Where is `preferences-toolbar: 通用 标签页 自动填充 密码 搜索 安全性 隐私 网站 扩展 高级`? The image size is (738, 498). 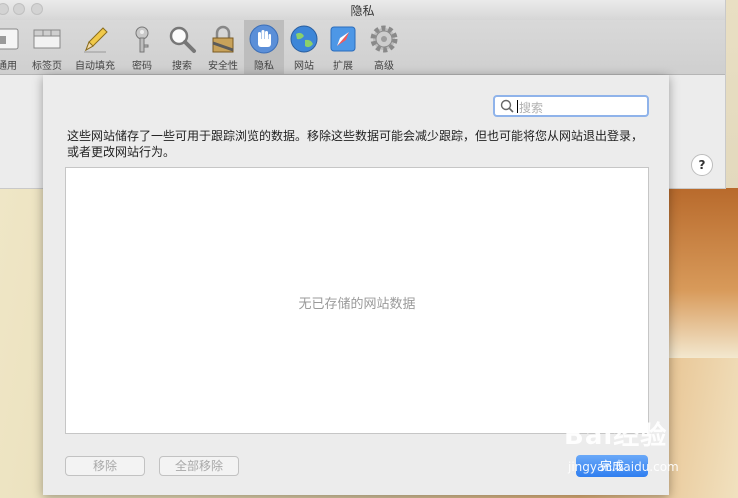 preferences-toolbar: 通用 标签页 自动填充 密码 搜索 安全性 隐私 网站 扩展 高级 is located at coordinates (362, 47).